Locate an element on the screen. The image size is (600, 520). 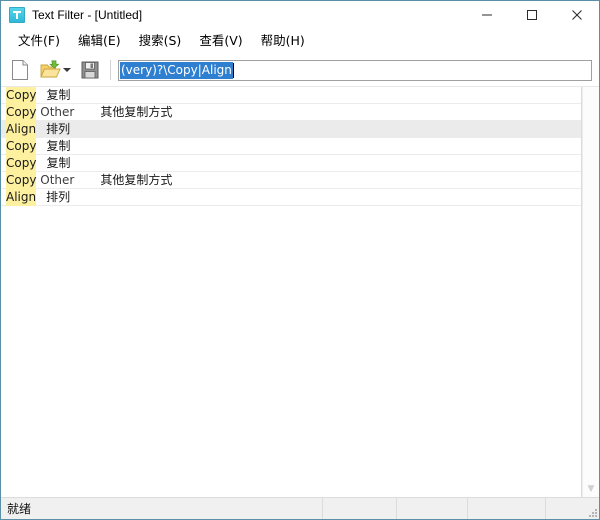
save-floppy-icon is located at coordinates (90, 70).